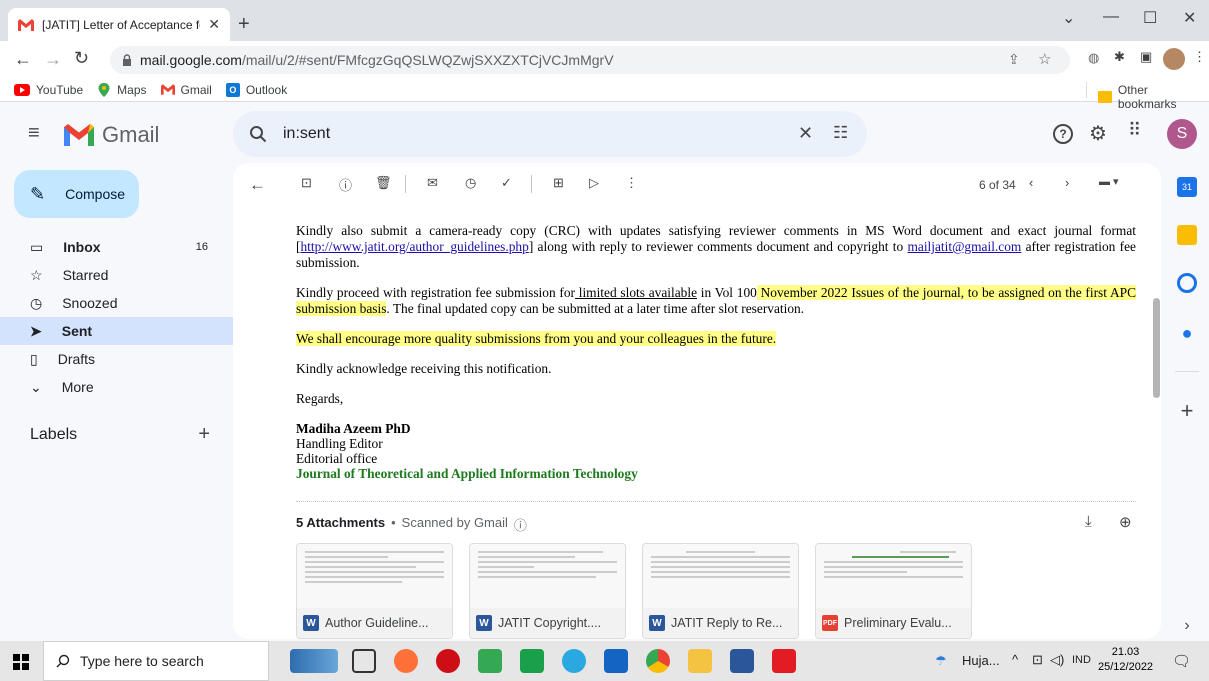  I want to click on weather-icon: ☂, so click(941, 661).